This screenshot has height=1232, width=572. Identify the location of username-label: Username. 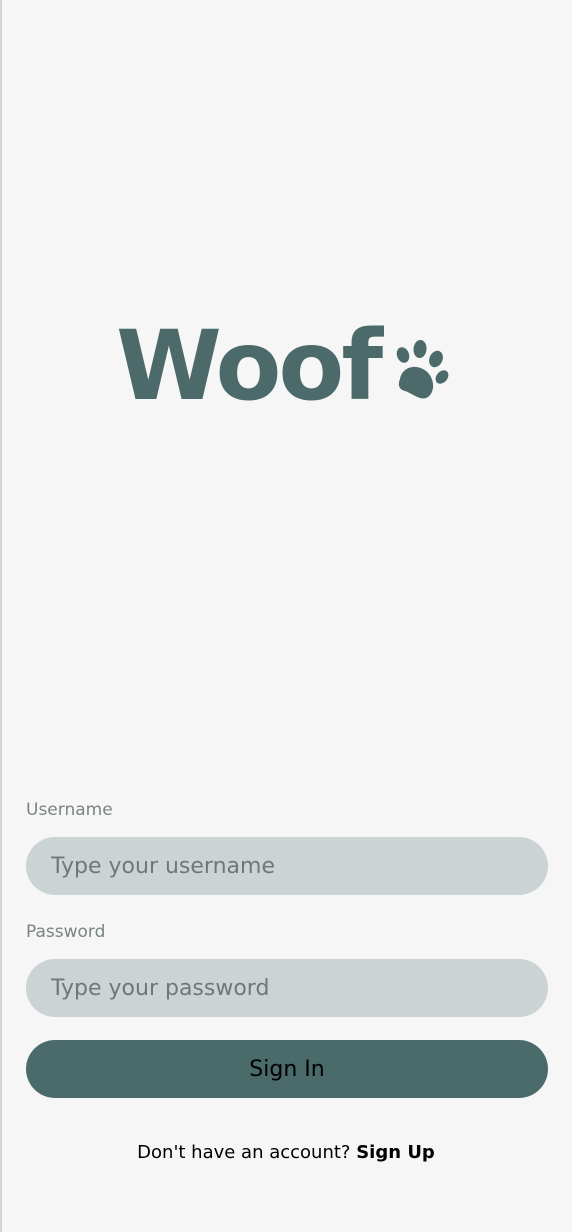
(69, 810).